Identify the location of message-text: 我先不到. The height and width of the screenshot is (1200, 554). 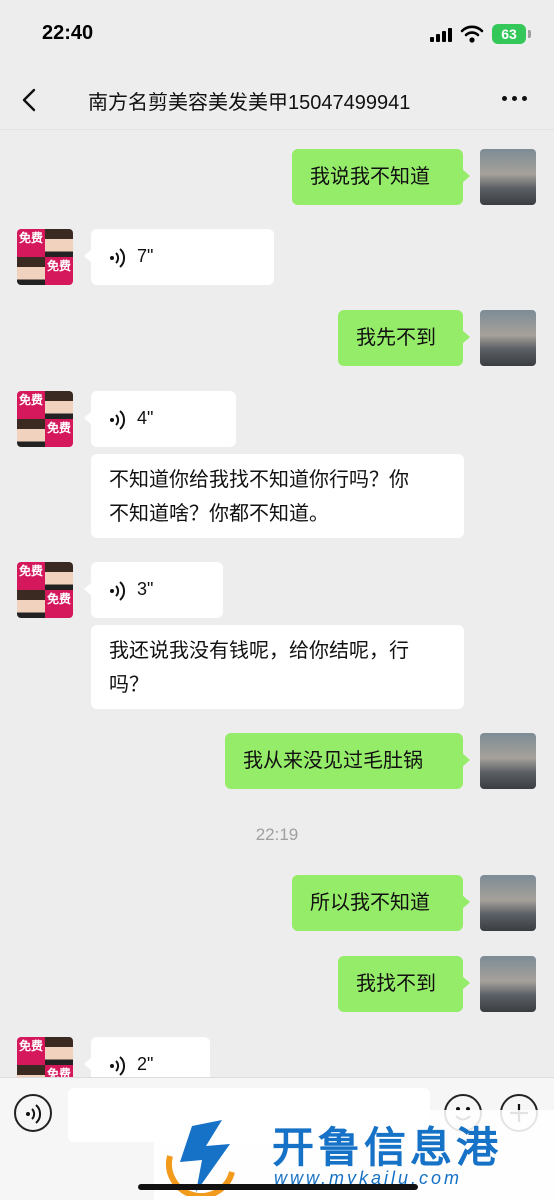
(396, 338).